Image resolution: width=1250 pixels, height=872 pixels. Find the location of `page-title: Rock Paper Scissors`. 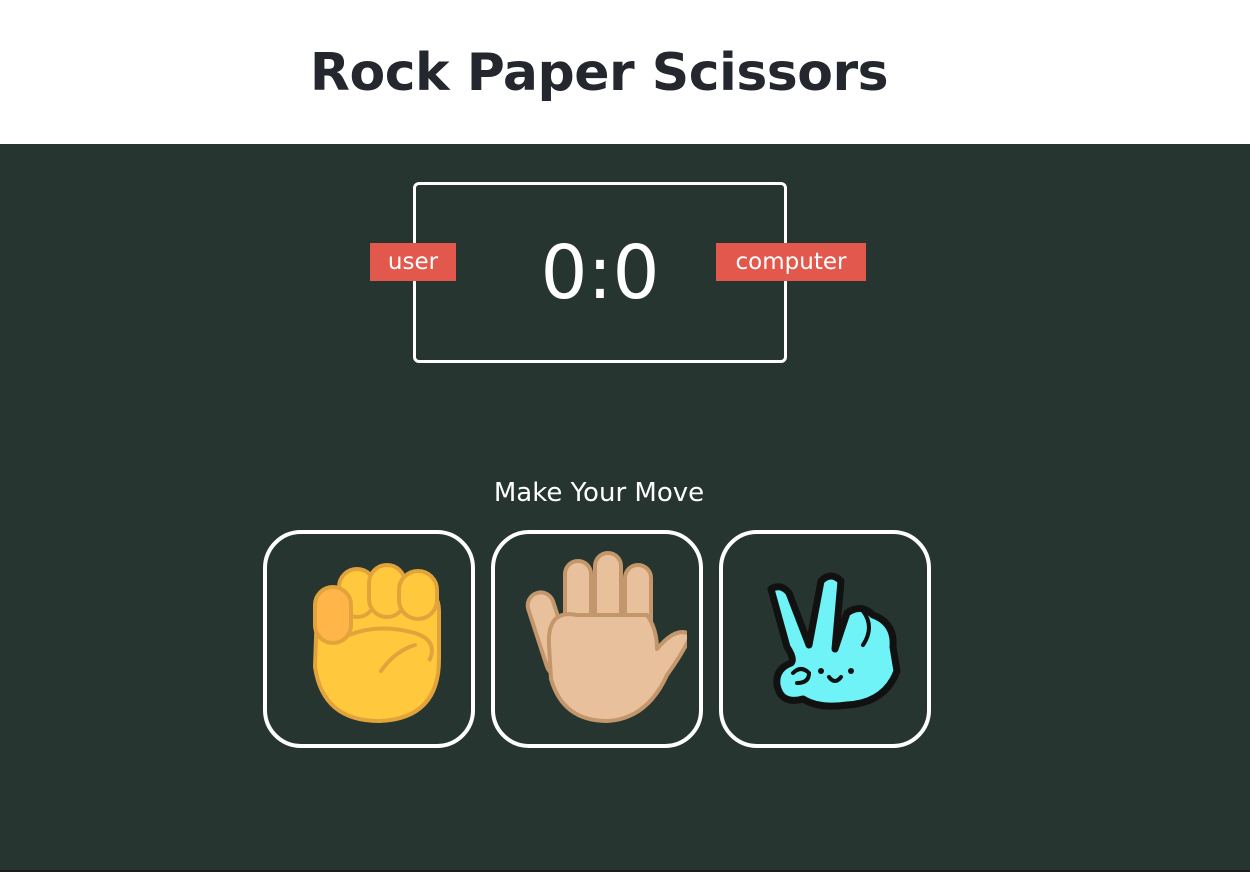

page-title: Rock Paper Scissors is located at coordinates (599, 73).